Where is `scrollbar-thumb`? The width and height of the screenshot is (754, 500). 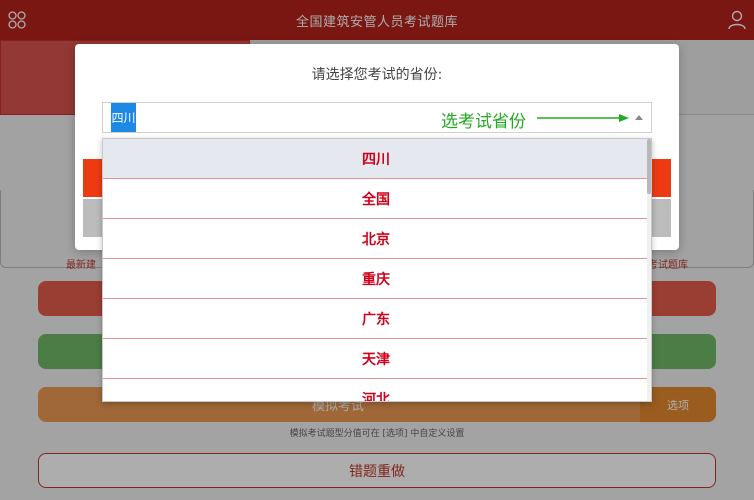 scrollbar-thumb is located at coordinates (649, 166).